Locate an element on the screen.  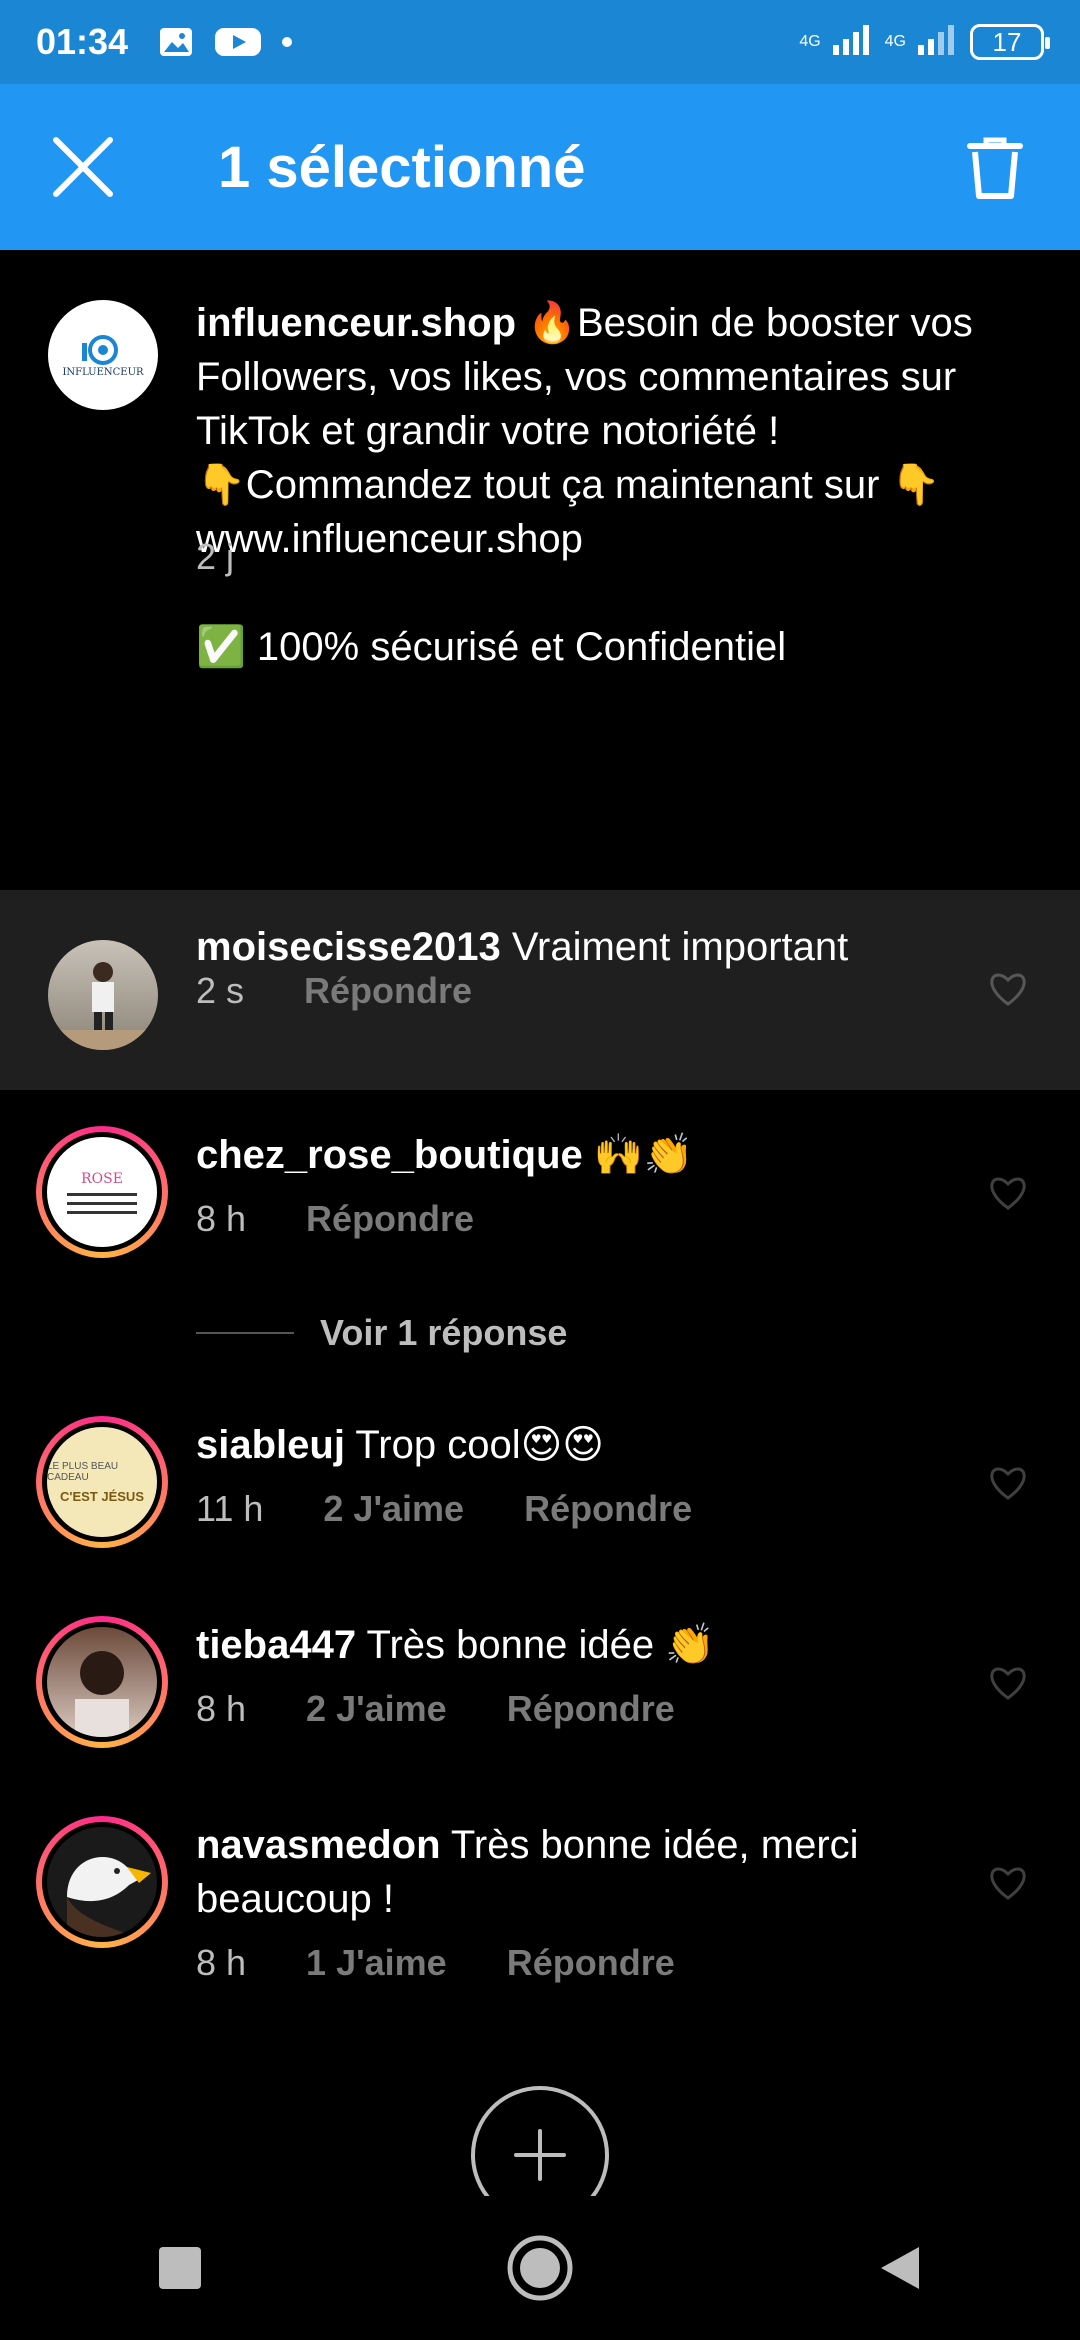
comment-time: 2 s is located at coordinates (220, 990).